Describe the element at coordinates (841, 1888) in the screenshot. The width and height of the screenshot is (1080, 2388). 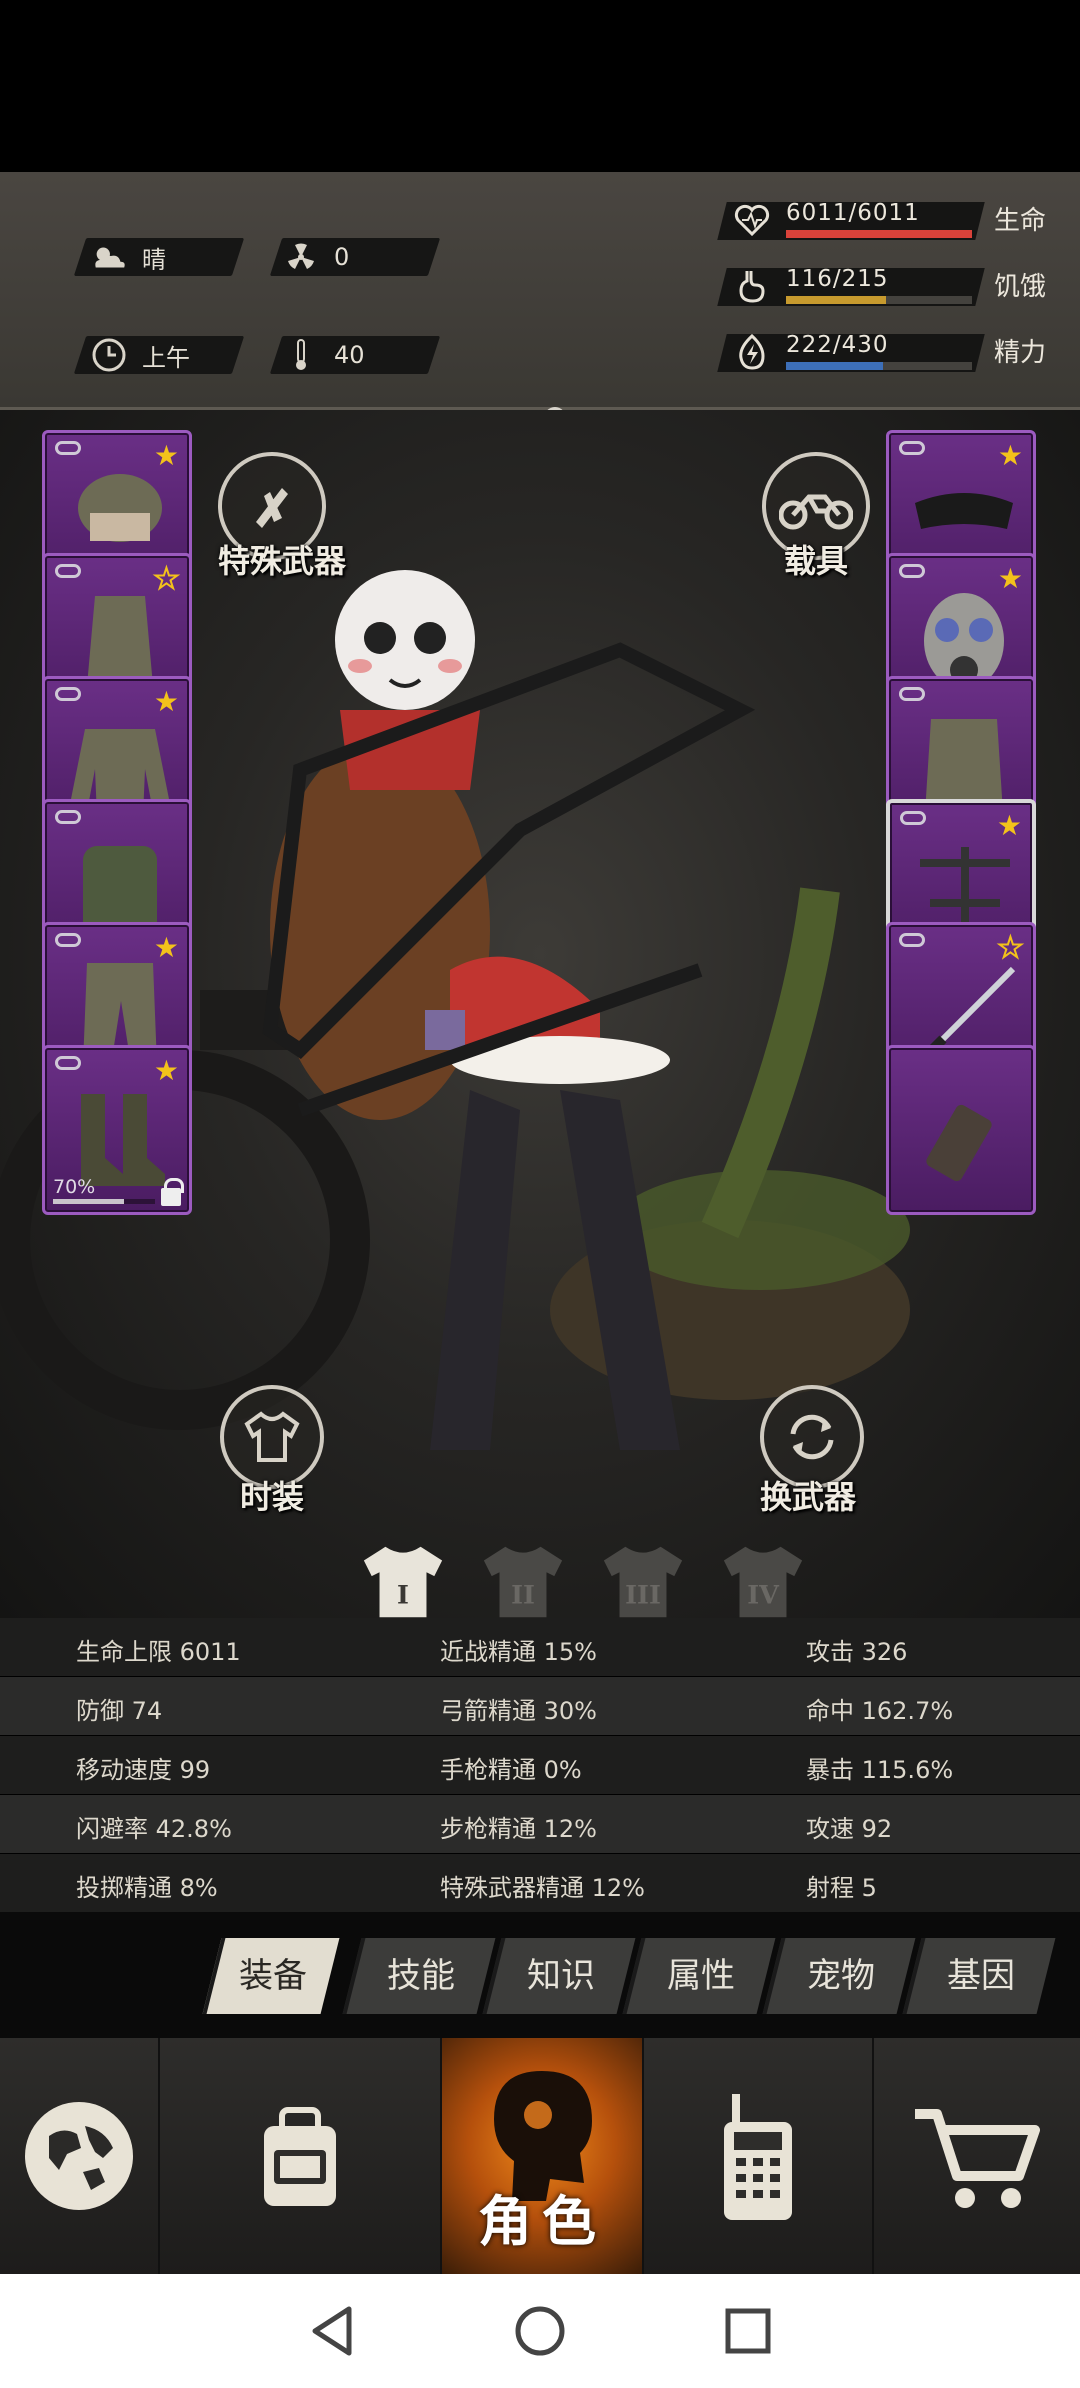
I see `attribute-cell: 射程 5` at that location.